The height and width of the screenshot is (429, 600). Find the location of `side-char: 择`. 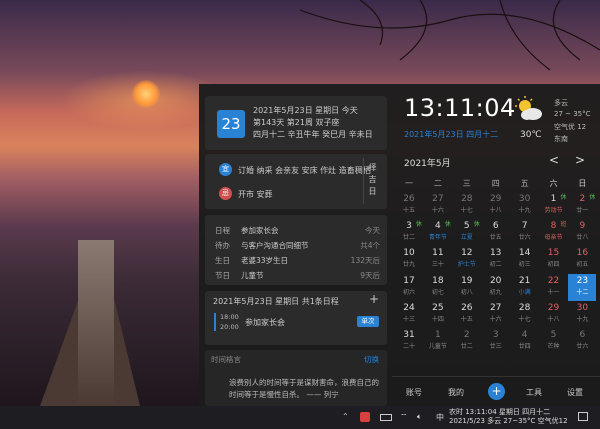

side-char: 择 is located at coordinates (372, 167).